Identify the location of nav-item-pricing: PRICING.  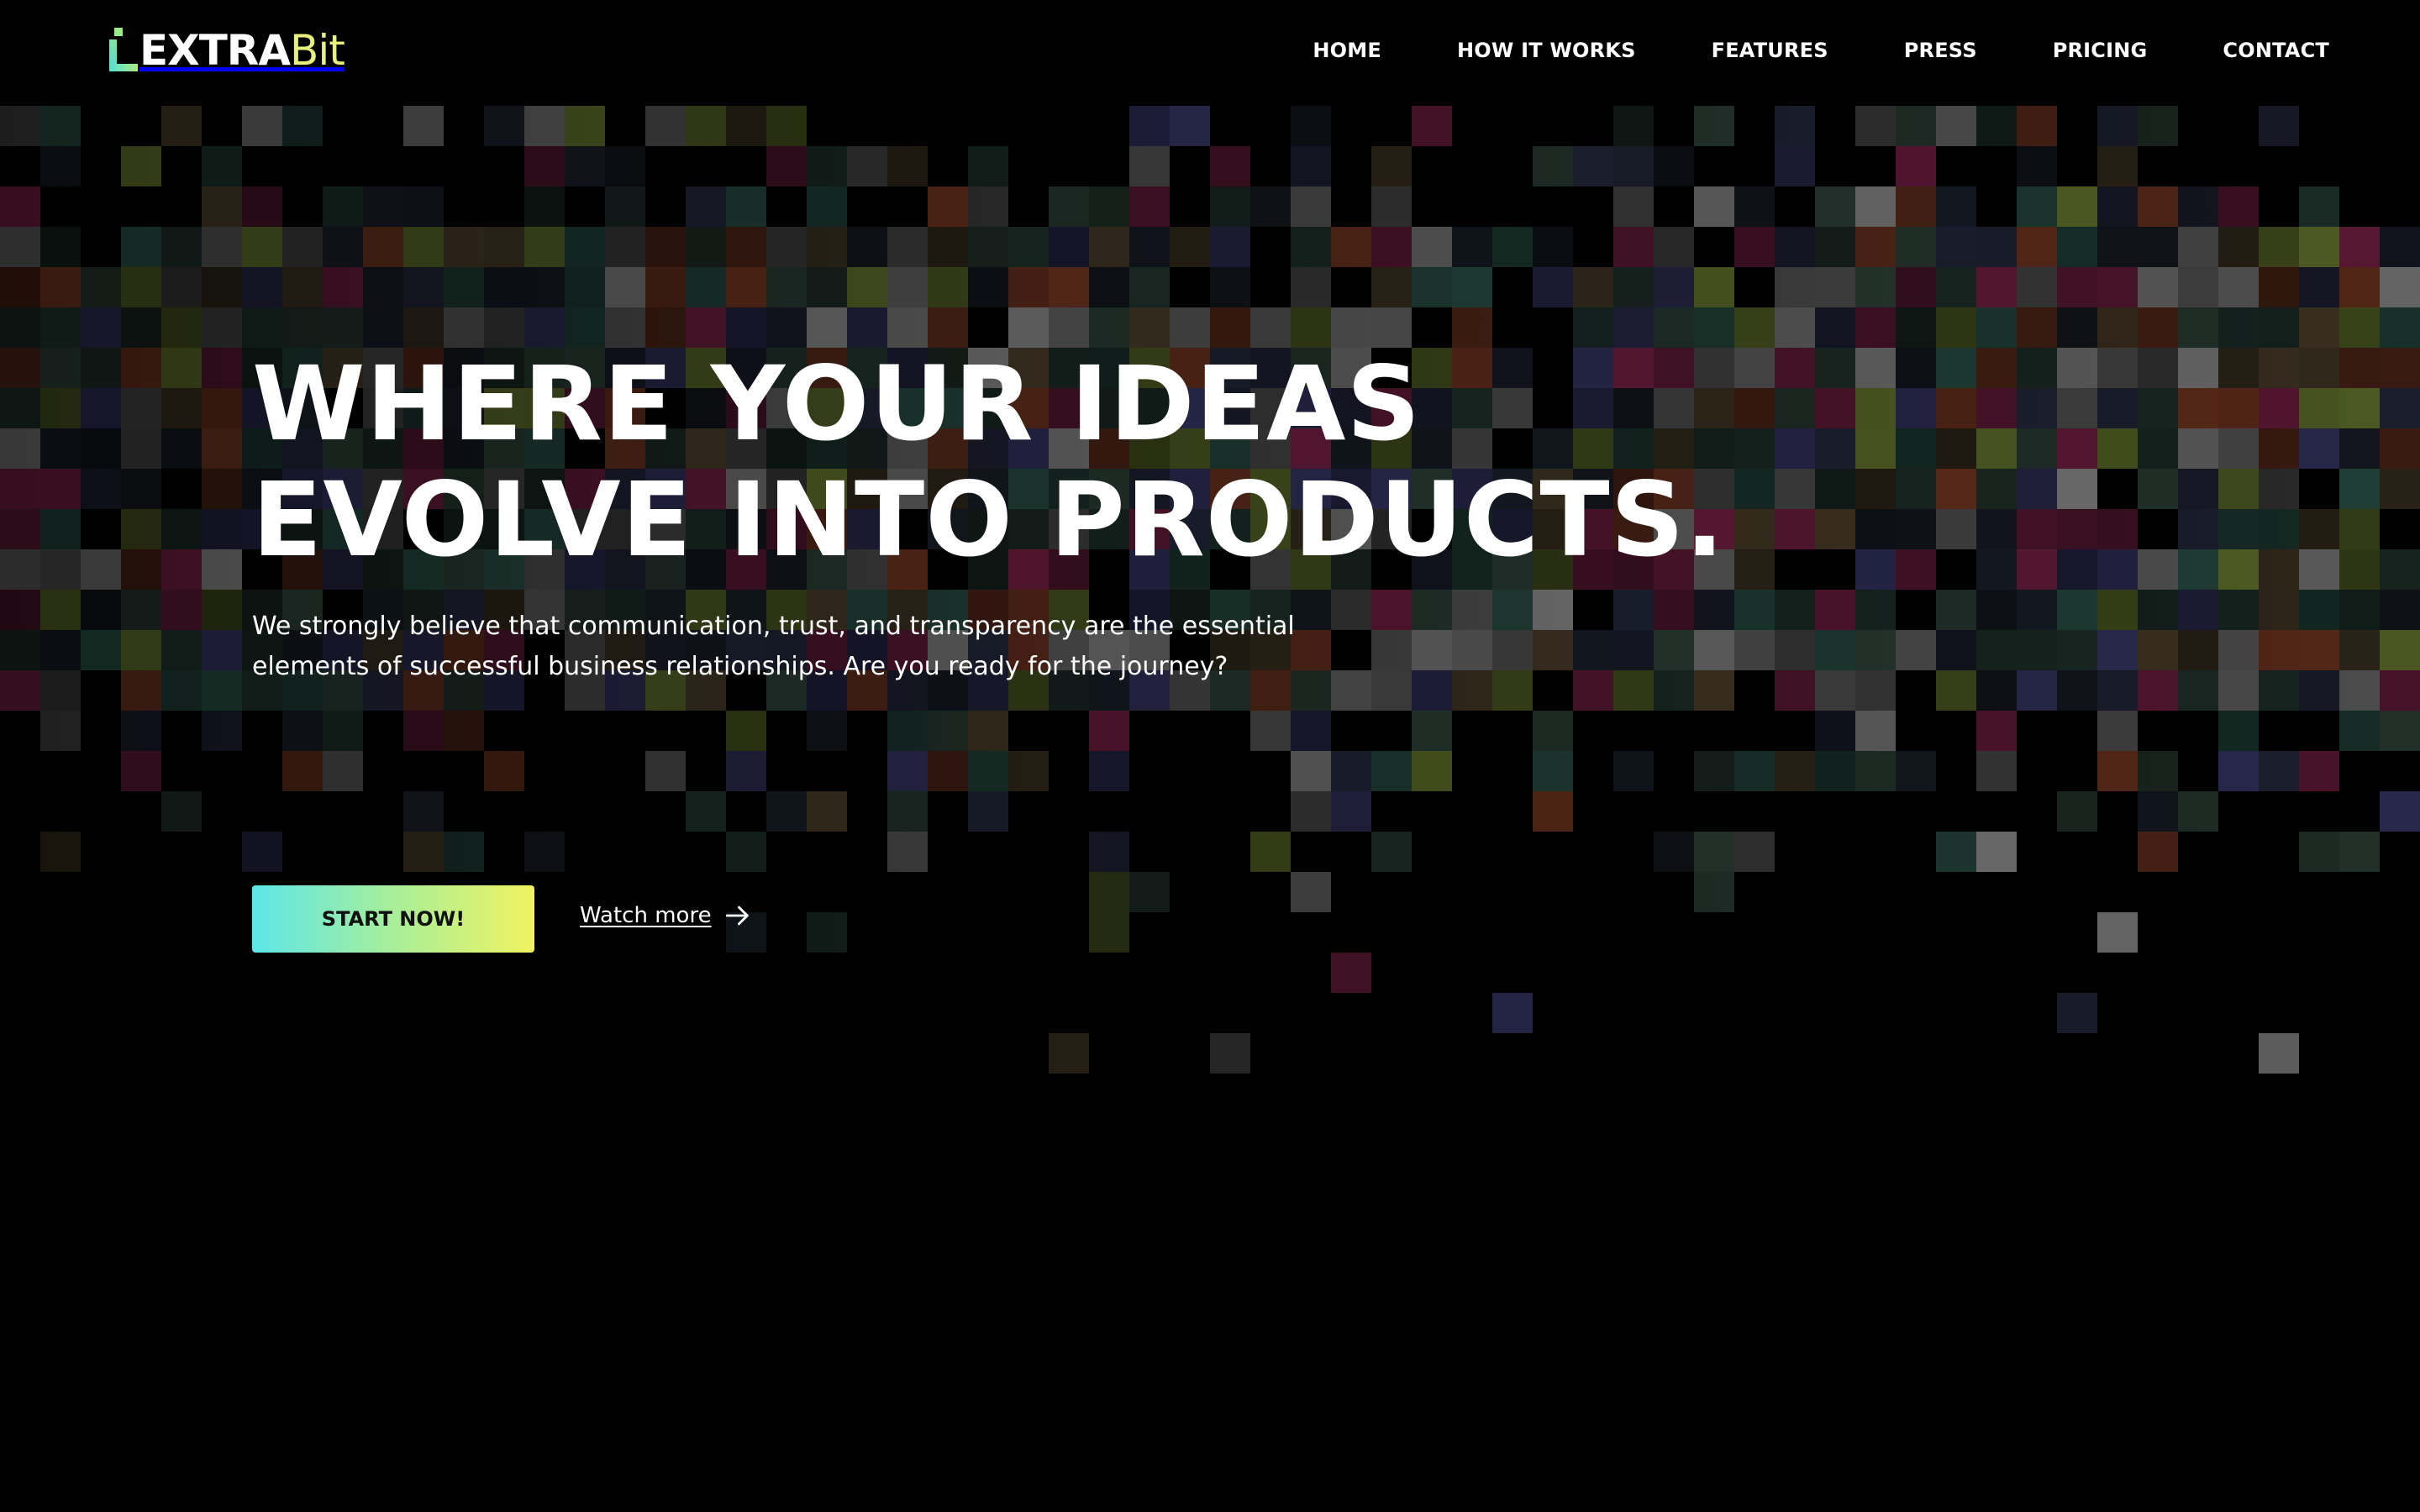
(2100, 50).